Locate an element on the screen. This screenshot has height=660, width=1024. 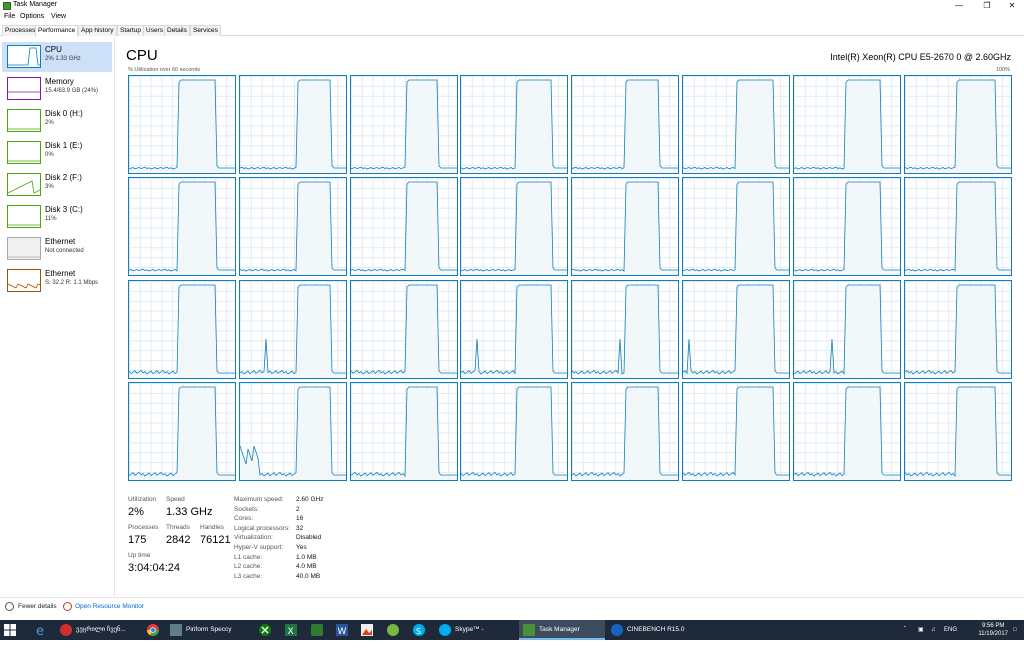
language-indicator: ENG is located at coordinates (950, 630).